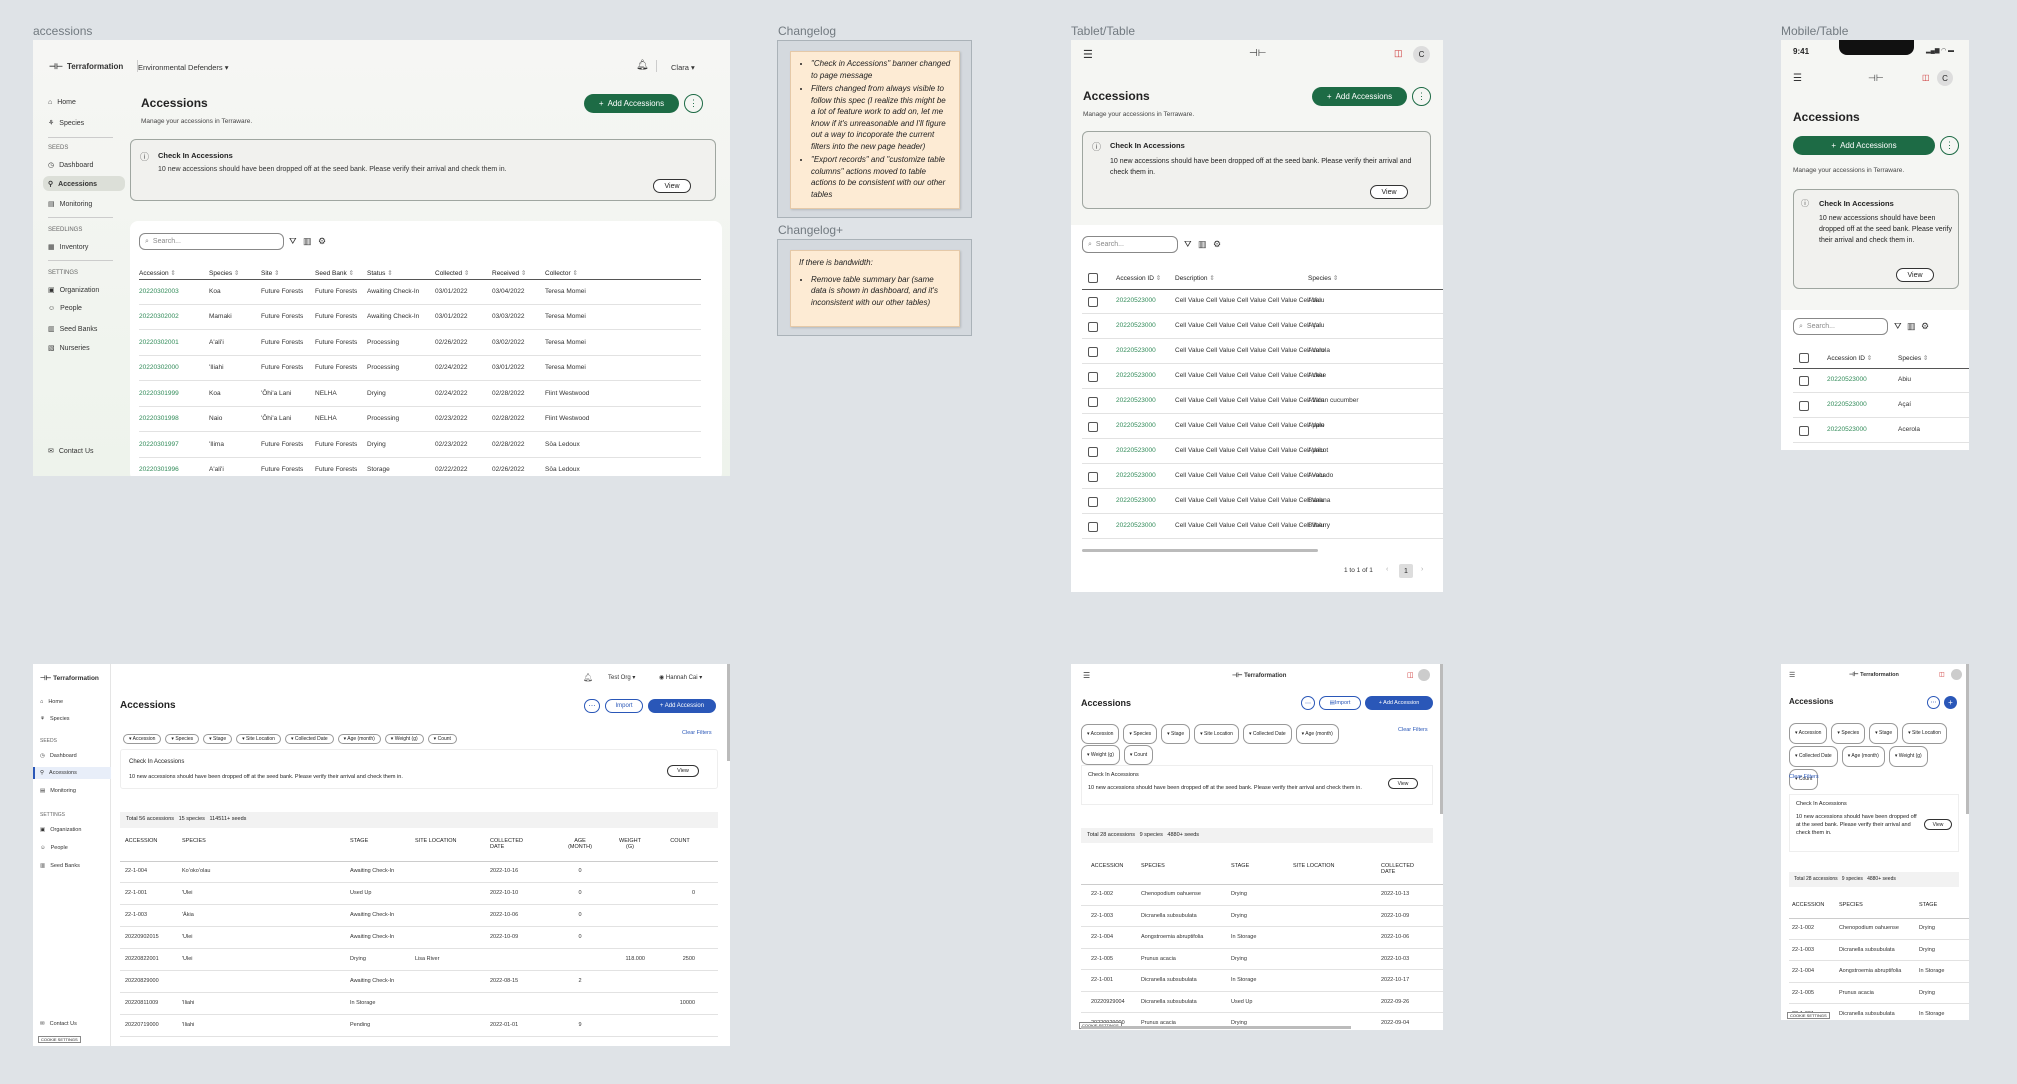 This screenshot has height=1084, width=2017. I want to click on table-row: 20220829000 Awaiting Check-In 2022-08-15 2, so click(419, 982).